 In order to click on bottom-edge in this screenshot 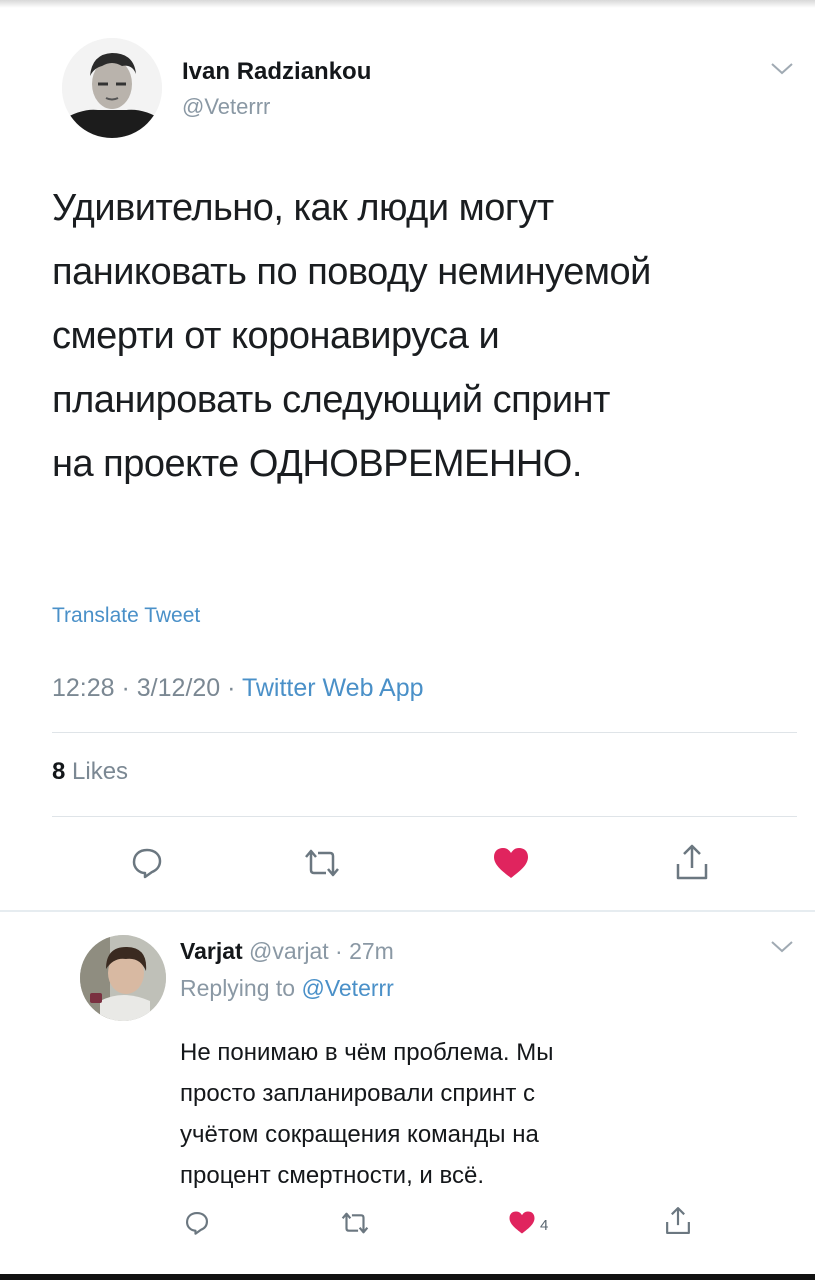, I will do `click(407, 1277)`.